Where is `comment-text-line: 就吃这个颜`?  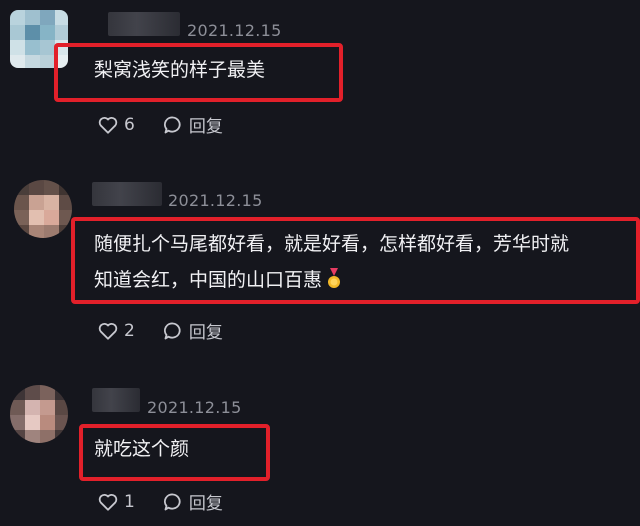 comment-text-line: 就吃这个颜 is located at coordinates (142, 449).